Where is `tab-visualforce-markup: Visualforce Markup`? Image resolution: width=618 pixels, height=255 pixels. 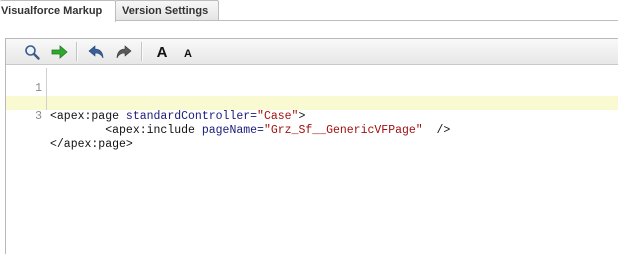 tab-visualforce-markup: Visualforce Markup is located at coordinates (58, 11).